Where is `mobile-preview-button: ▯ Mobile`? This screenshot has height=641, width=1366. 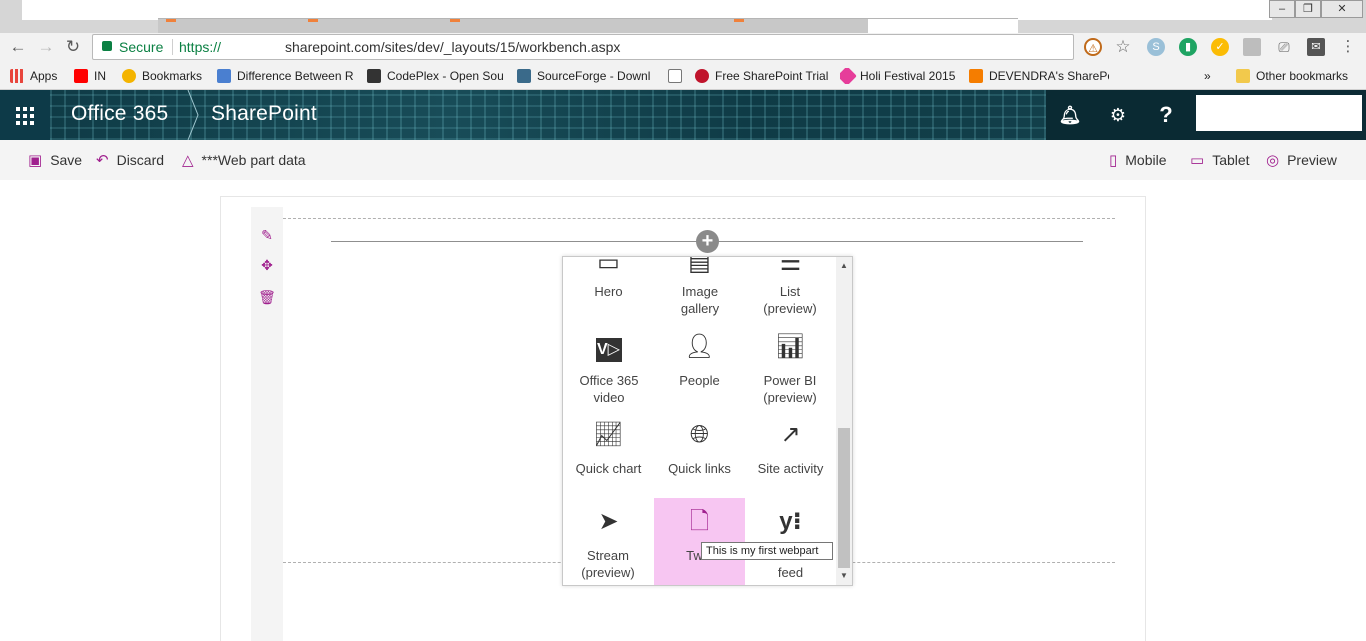 mobile-preview-button: ▯ Mobile is located at coordinates (1138, 160).